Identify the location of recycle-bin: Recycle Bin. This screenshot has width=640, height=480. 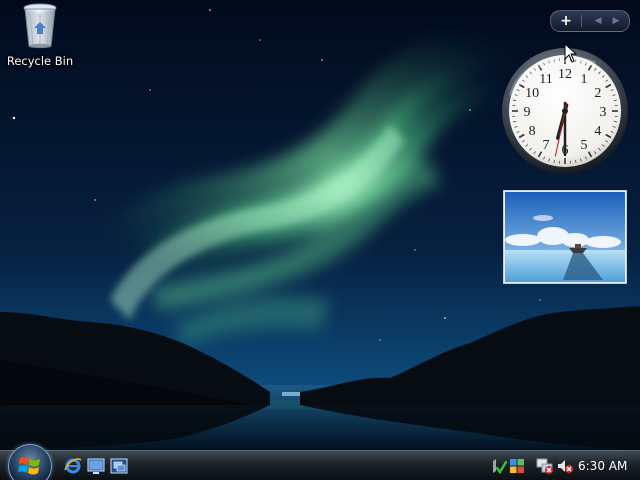
(40, 35).